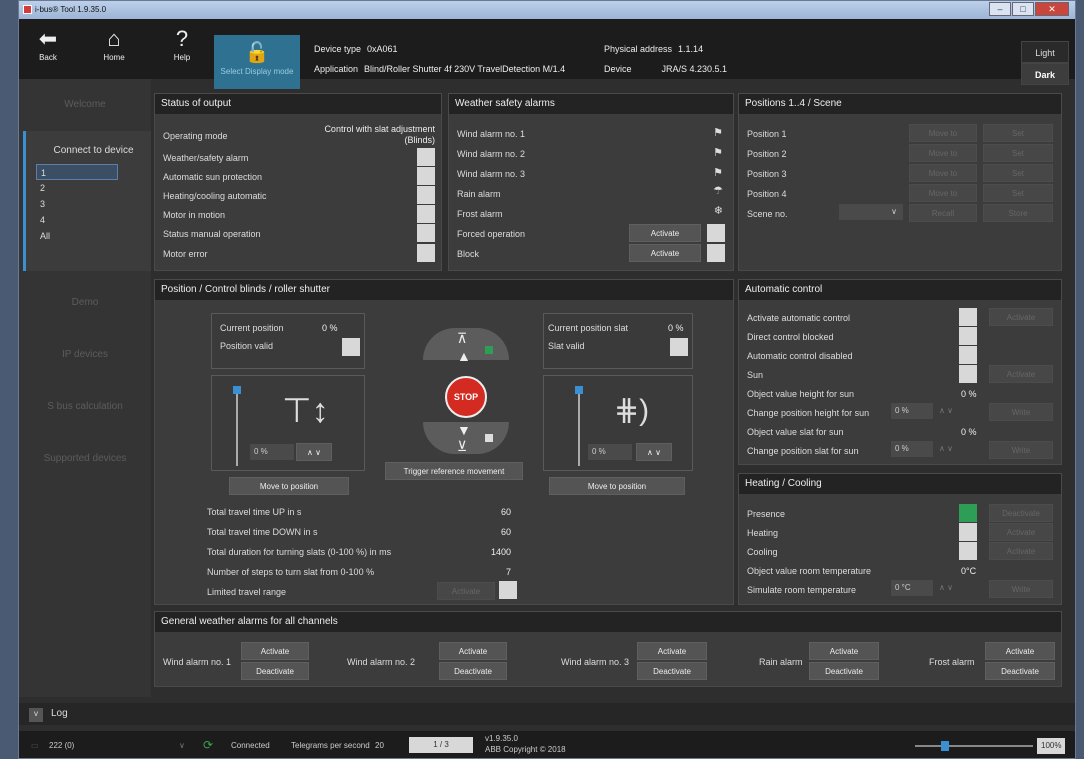 This screenshot has height=759, width=1084. What do you see at coordinates (547, 714) in the screenshot?
I see `log-bar: v Log` at bounding box center [547, 714].